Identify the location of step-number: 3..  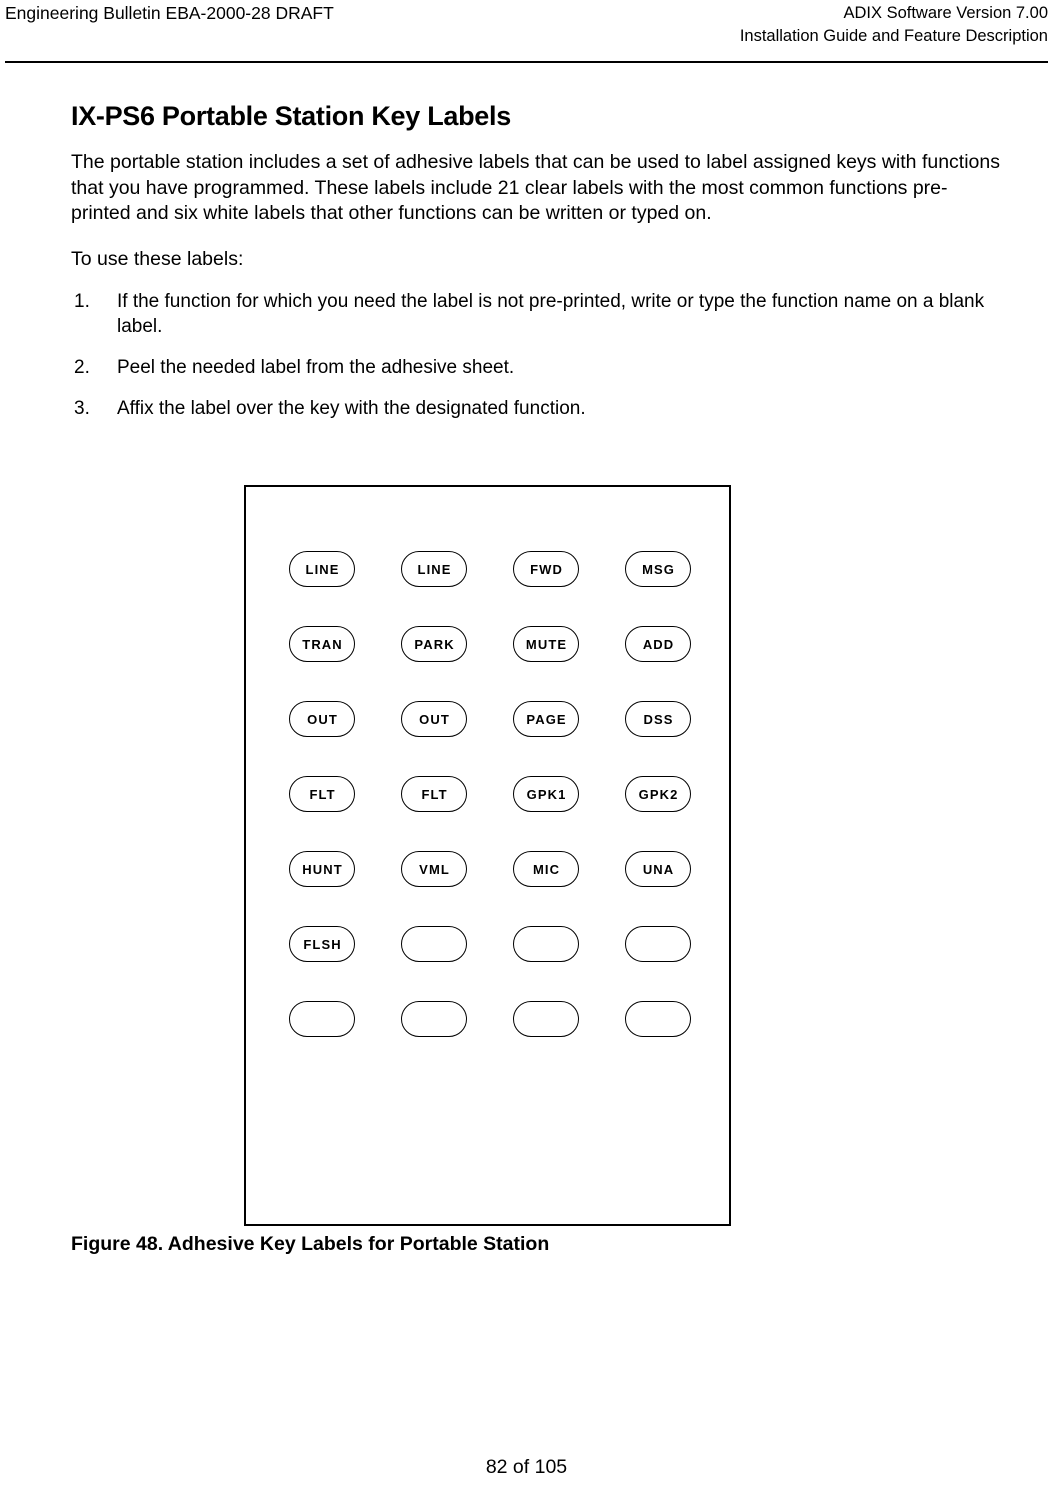
(82, 408).